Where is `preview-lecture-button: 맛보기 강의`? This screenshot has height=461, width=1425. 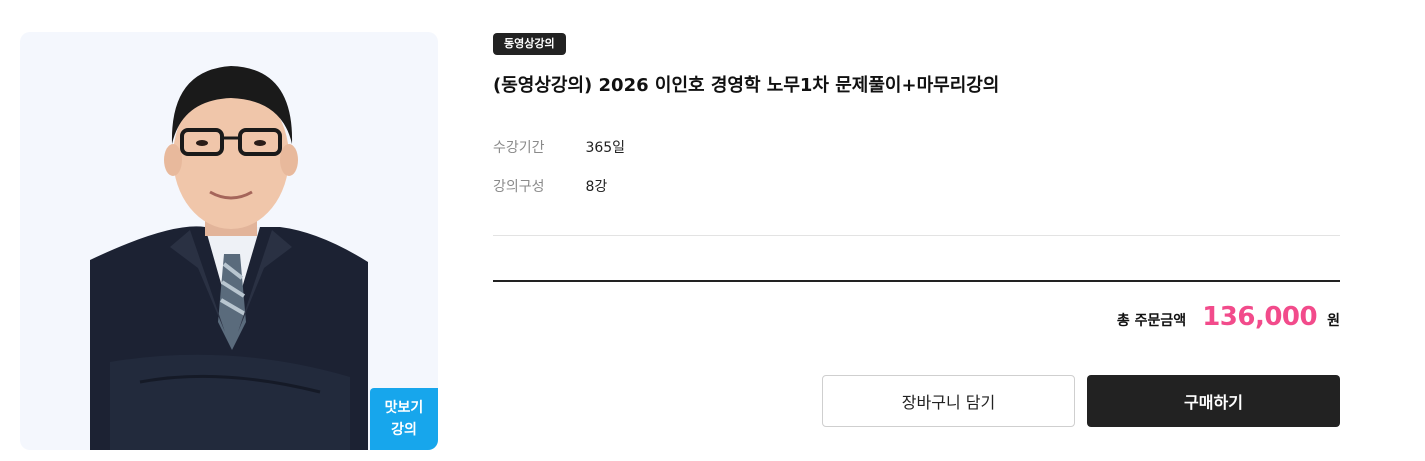
preview-lecture-button: 맛보기 강의 is located at coordinates (404, 419).